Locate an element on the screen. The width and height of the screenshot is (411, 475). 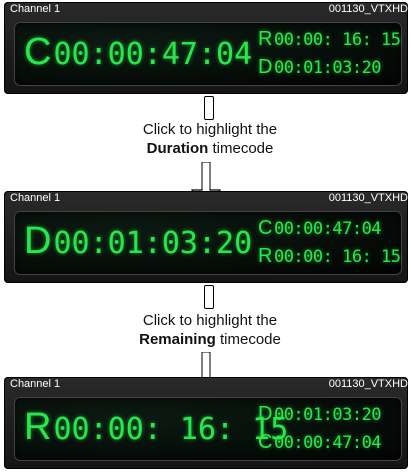
instruction-caption-1: Click to highlight the Duration timecode is located at coordinates (210, 139).